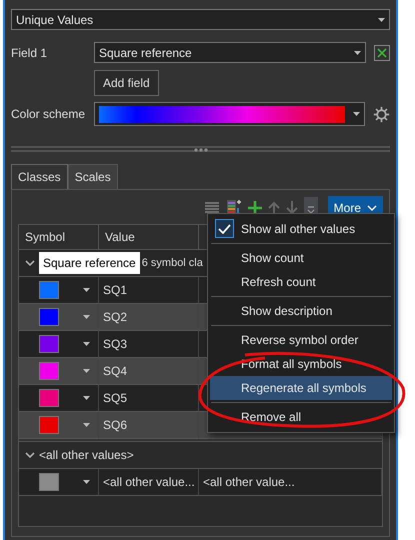  I want to click on menu-item: Show all other values, so click(301, 229).